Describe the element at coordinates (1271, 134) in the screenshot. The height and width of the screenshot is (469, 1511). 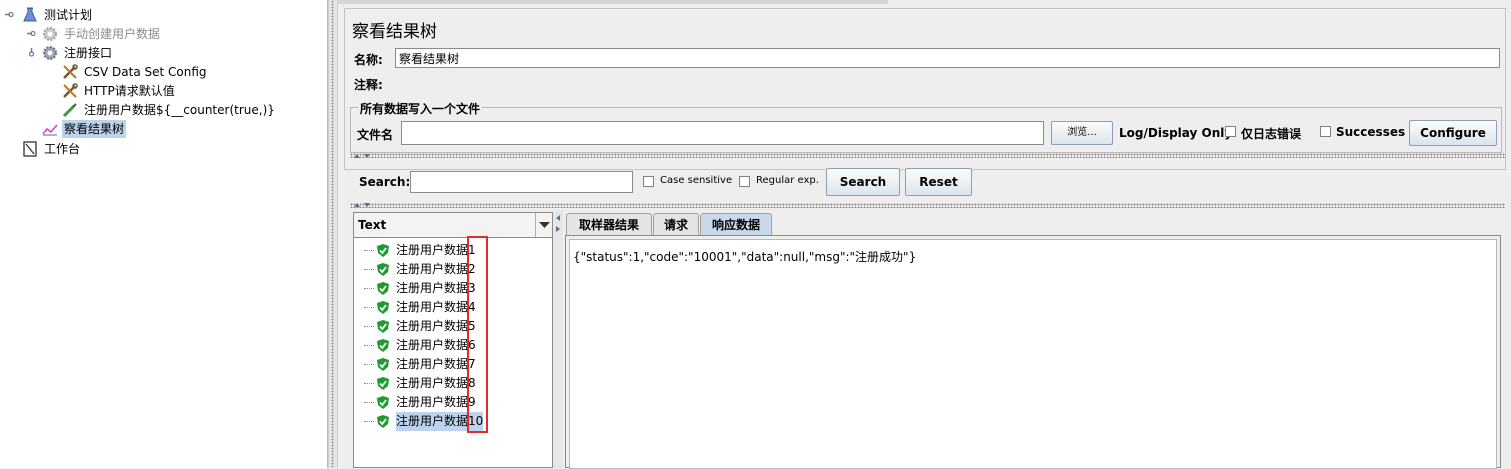
I see `errors-only-label: 仅日志错误` at that location.